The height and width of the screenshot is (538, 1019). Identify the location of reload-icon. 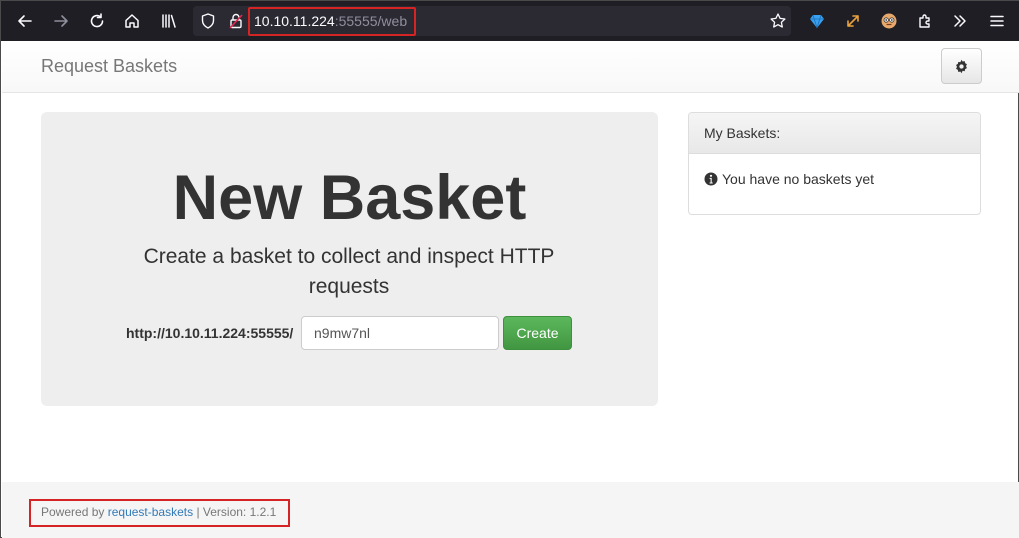
(97, 21).